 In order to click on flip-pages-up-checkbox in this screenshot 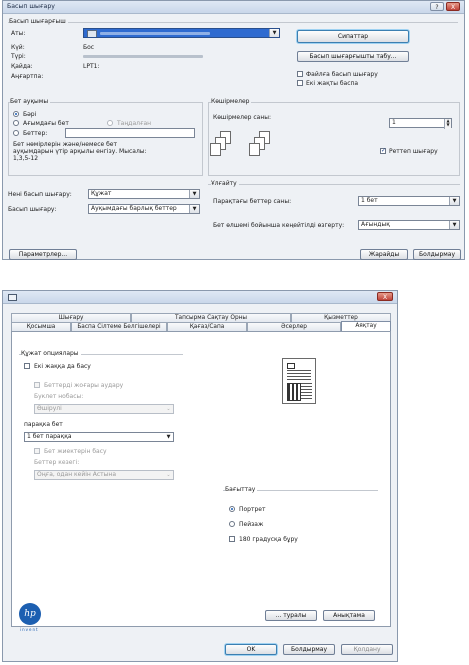, I will do `click(37, 385)`.